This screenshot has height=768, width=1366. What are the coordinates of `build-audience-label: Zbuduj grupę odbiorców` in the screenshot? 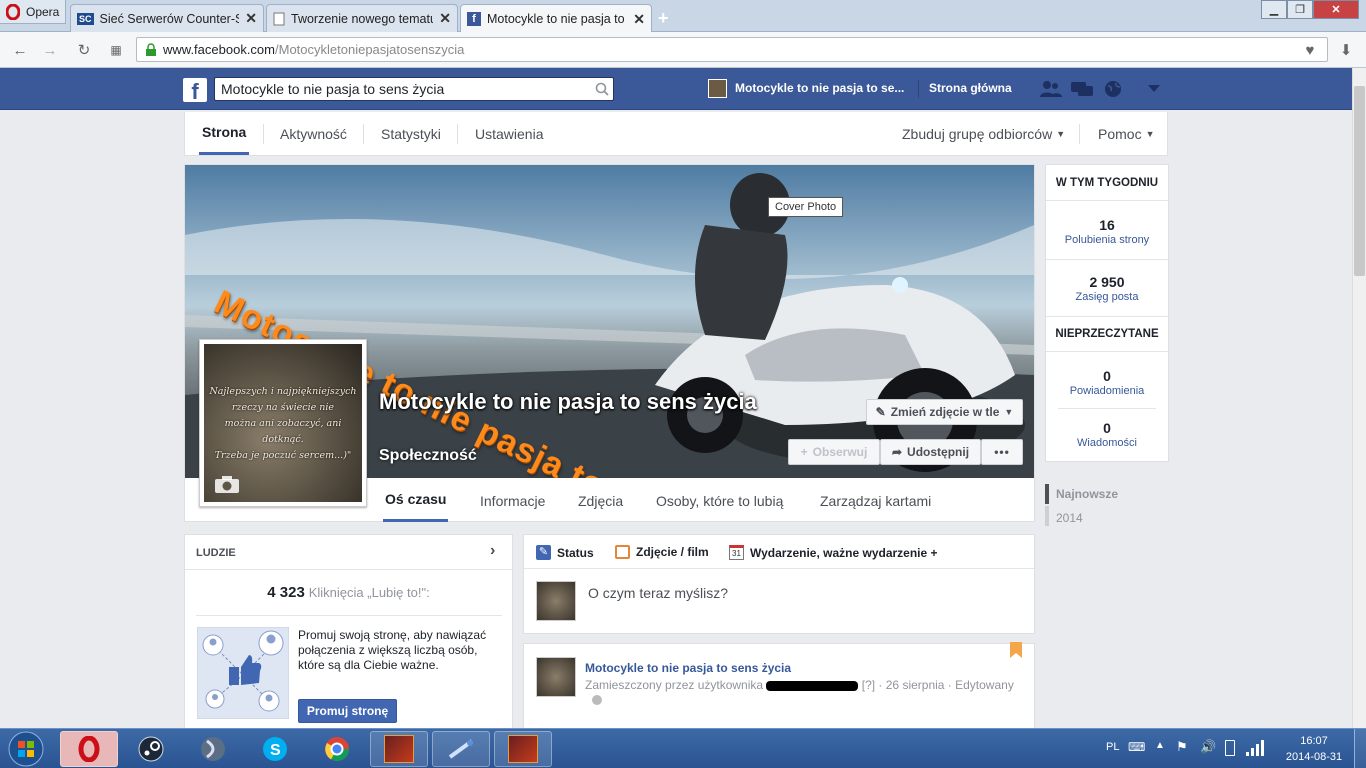 It's located at (977, 133).